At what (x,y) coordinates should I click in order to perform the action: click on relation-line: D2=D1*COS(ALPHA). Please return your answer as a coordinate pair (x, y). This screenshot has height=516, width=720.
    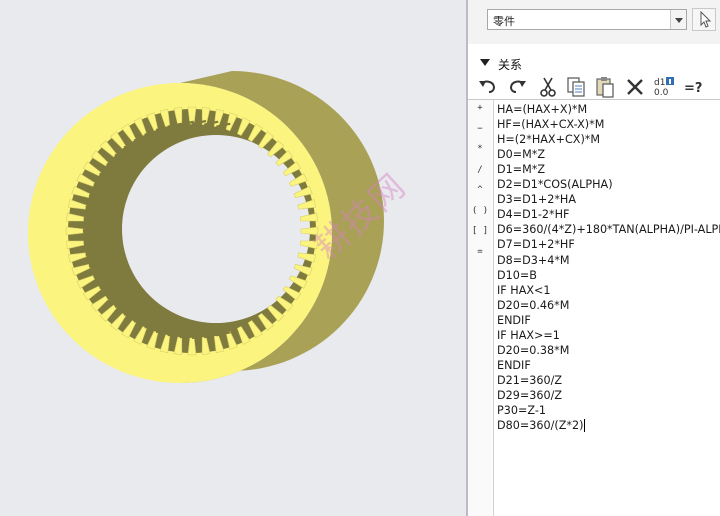
    Looking at the image, I should click on (555, 184).